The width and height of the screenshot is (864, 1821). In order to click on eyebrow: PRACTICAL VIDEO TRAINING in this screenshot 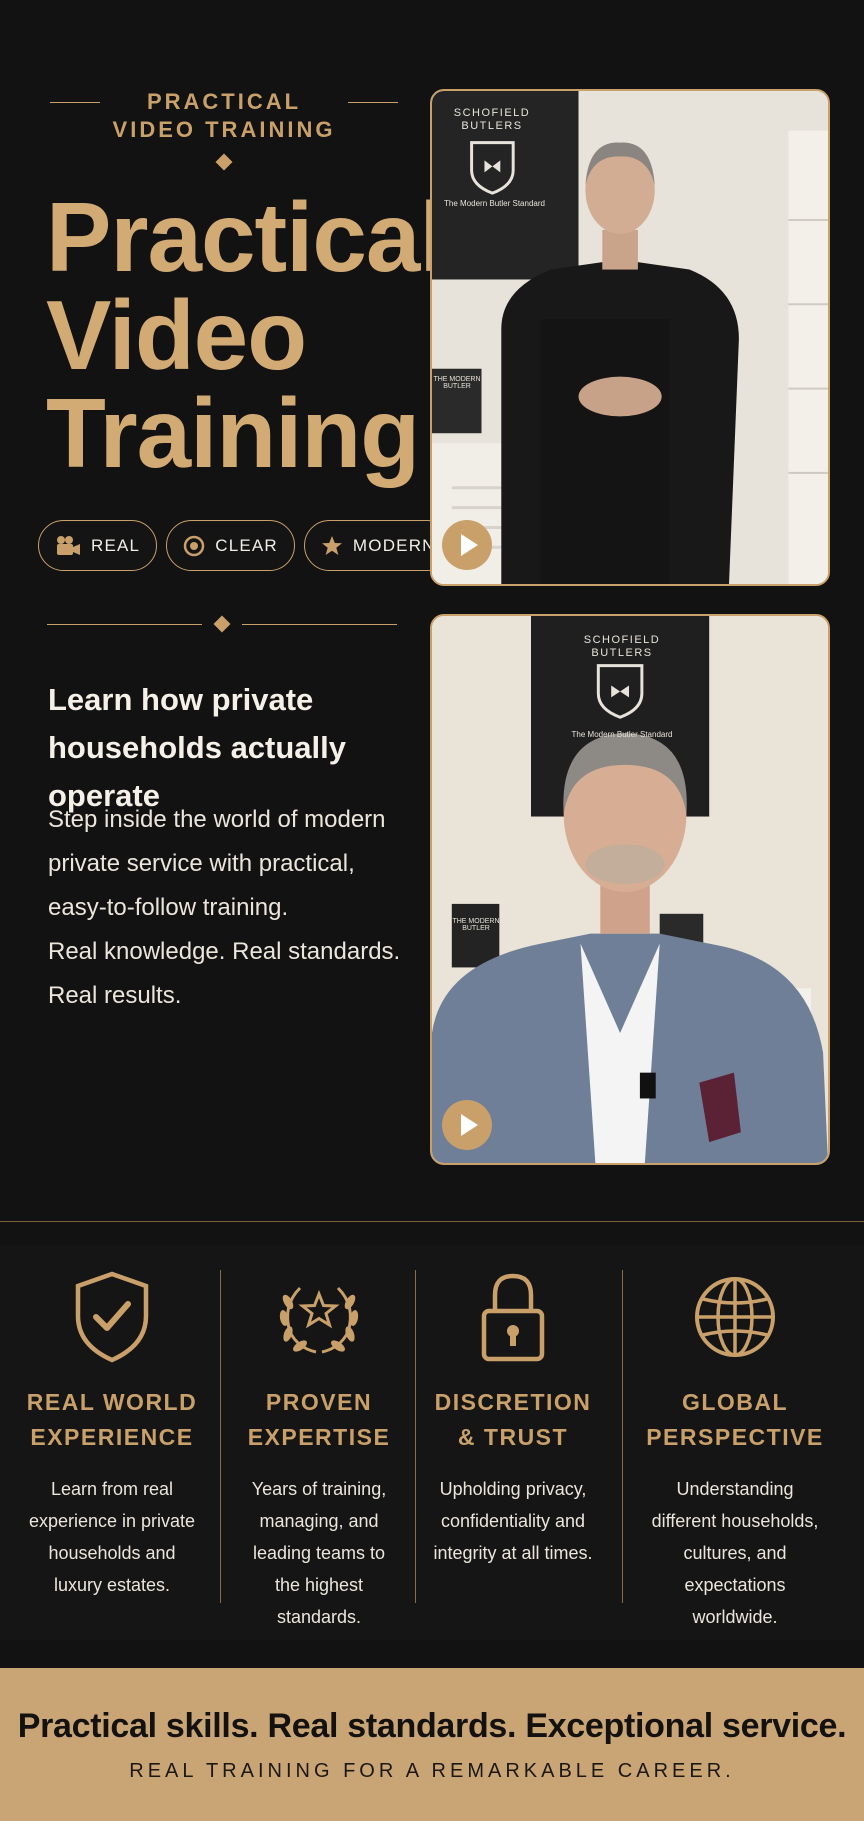, I will do `click(224, 129)`.